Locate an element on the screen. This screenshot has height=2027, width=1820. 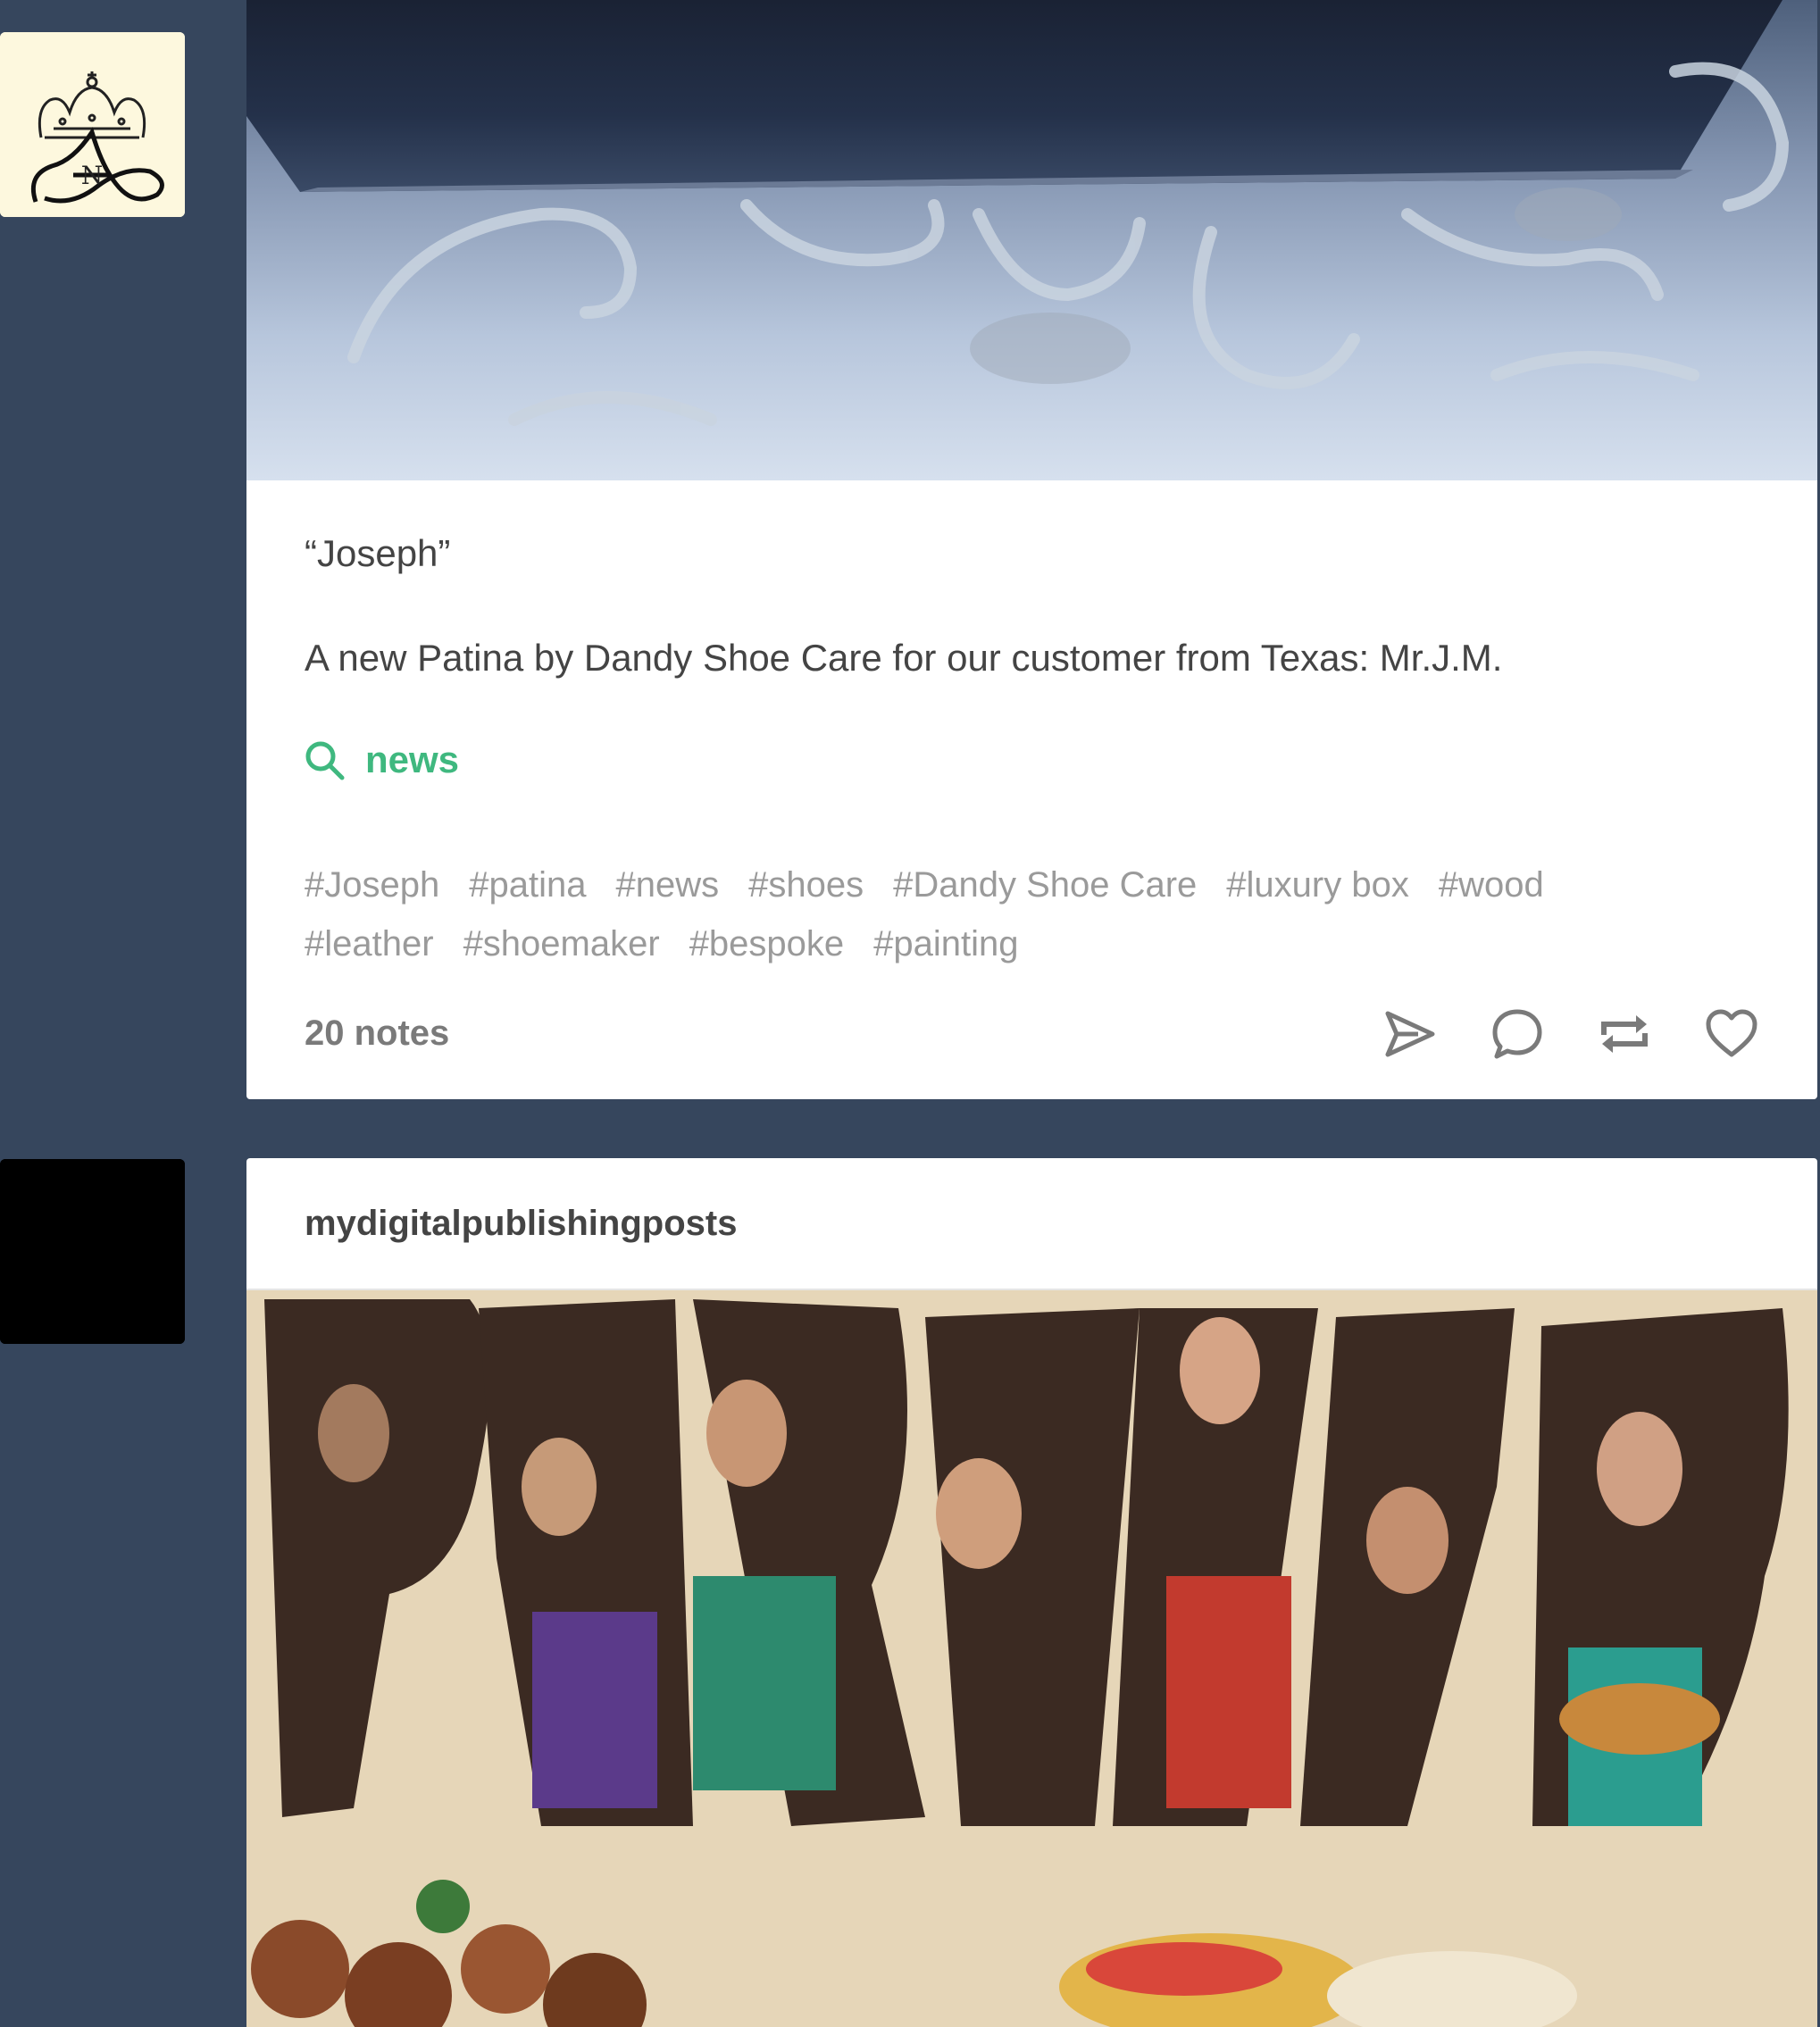
post-header: mydigitalpublishingposts is located at coordinates (1031, 1224).